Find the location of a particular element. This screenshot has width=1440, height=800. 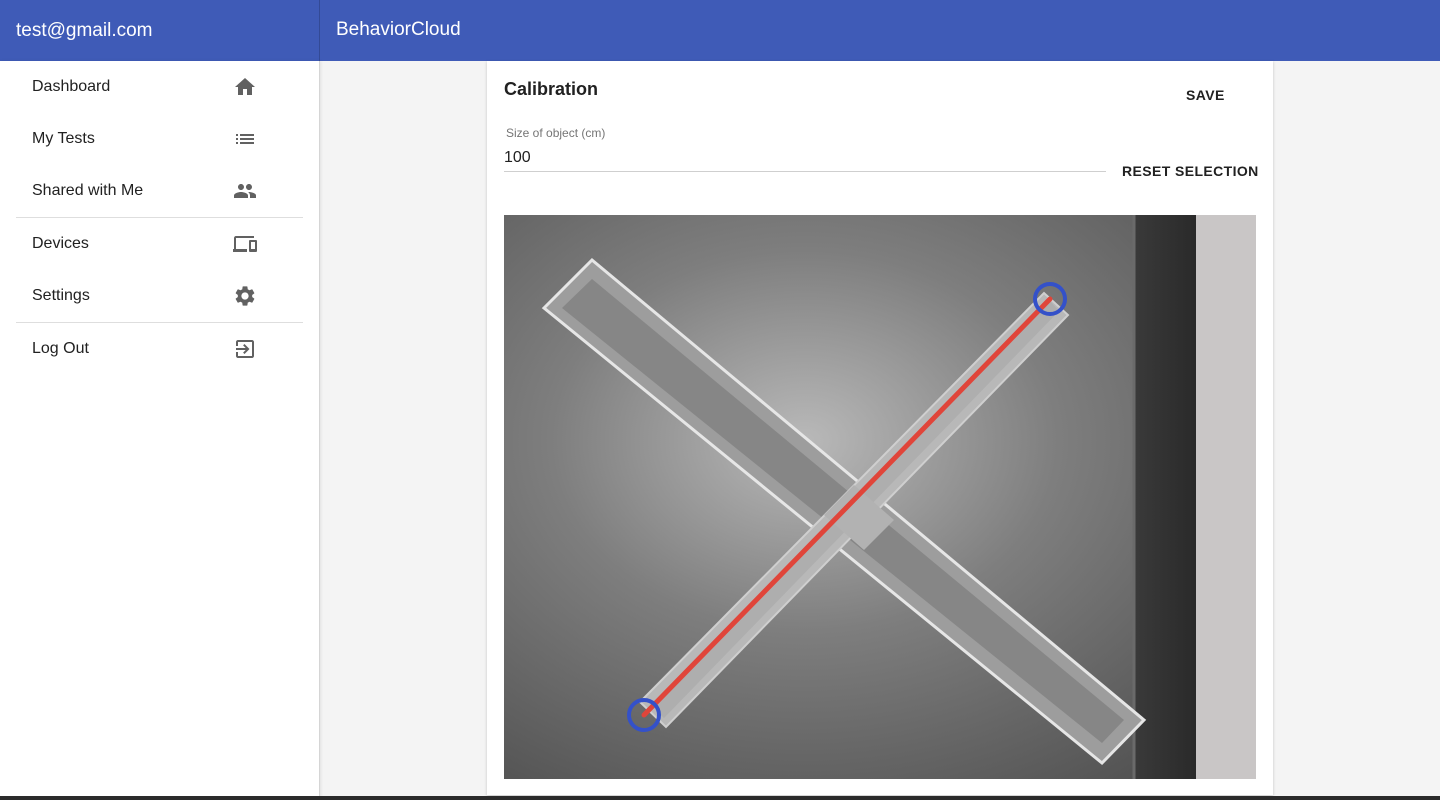

logout-icon is located at coordinates (245, 349).